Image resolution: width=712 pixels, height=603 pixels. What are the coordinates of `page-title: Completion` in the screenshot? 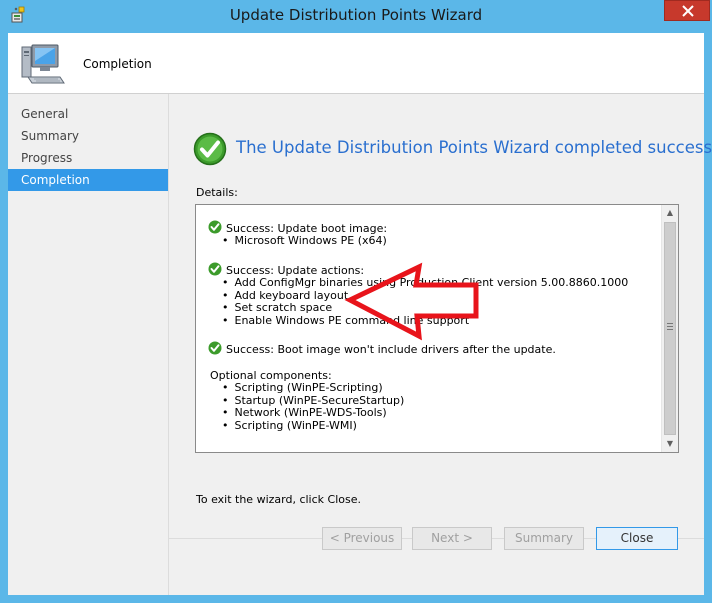 It's located at (117, 64).